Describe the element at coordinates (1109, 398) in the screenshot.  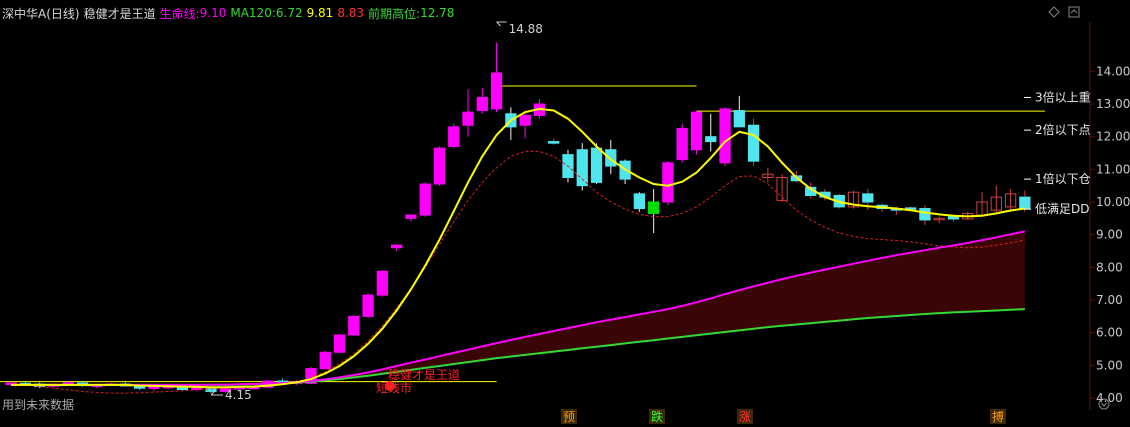
I see `y-tick-label: 4.00` at that location.